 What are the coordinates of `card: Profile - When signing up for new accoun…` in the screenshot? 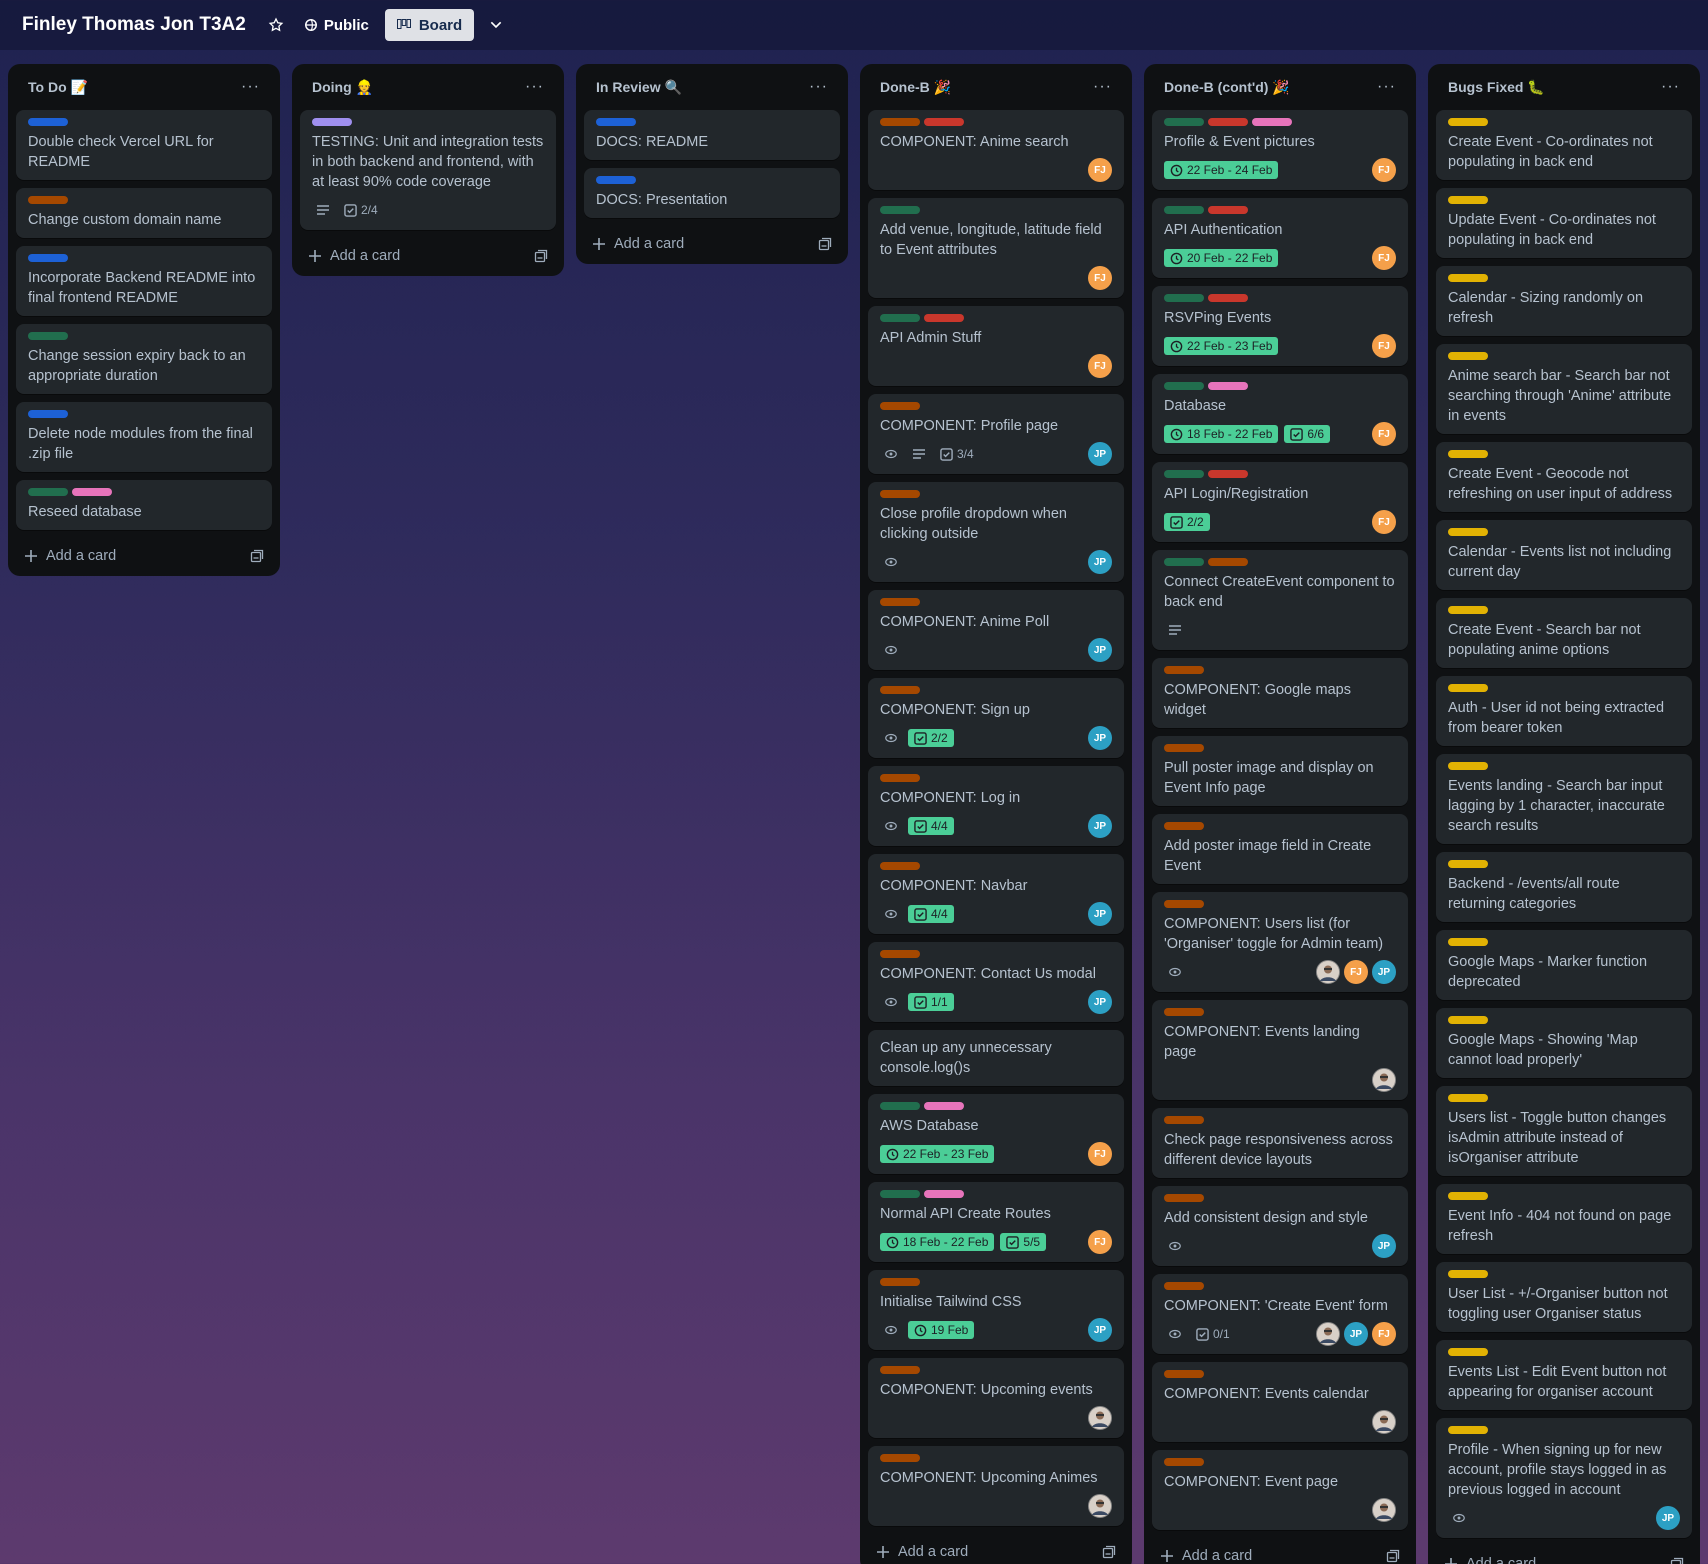 It's located at (1564, 1478).